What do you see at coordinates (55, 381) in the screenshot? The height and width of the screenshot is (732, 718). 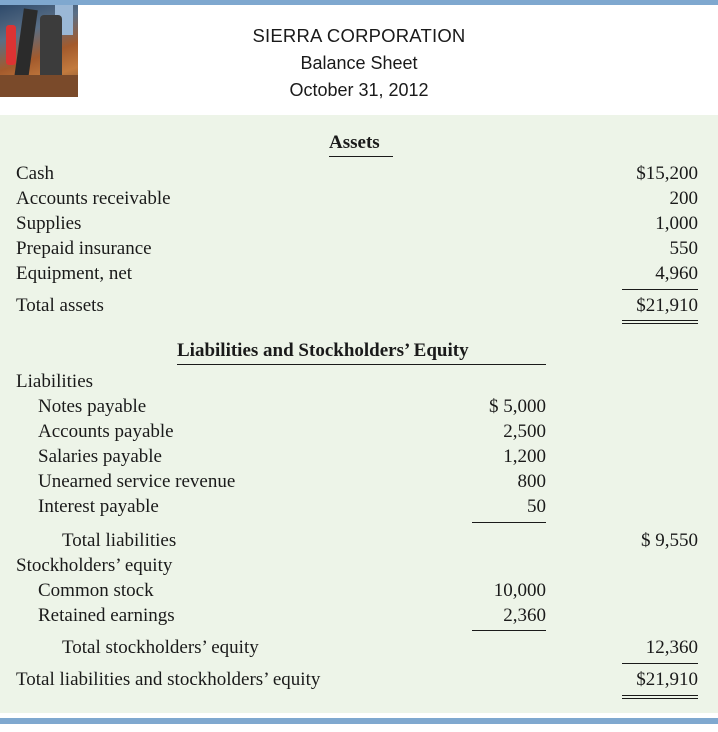 I see `liabilities-label: Liabilities` at bounding box center [55, 381].